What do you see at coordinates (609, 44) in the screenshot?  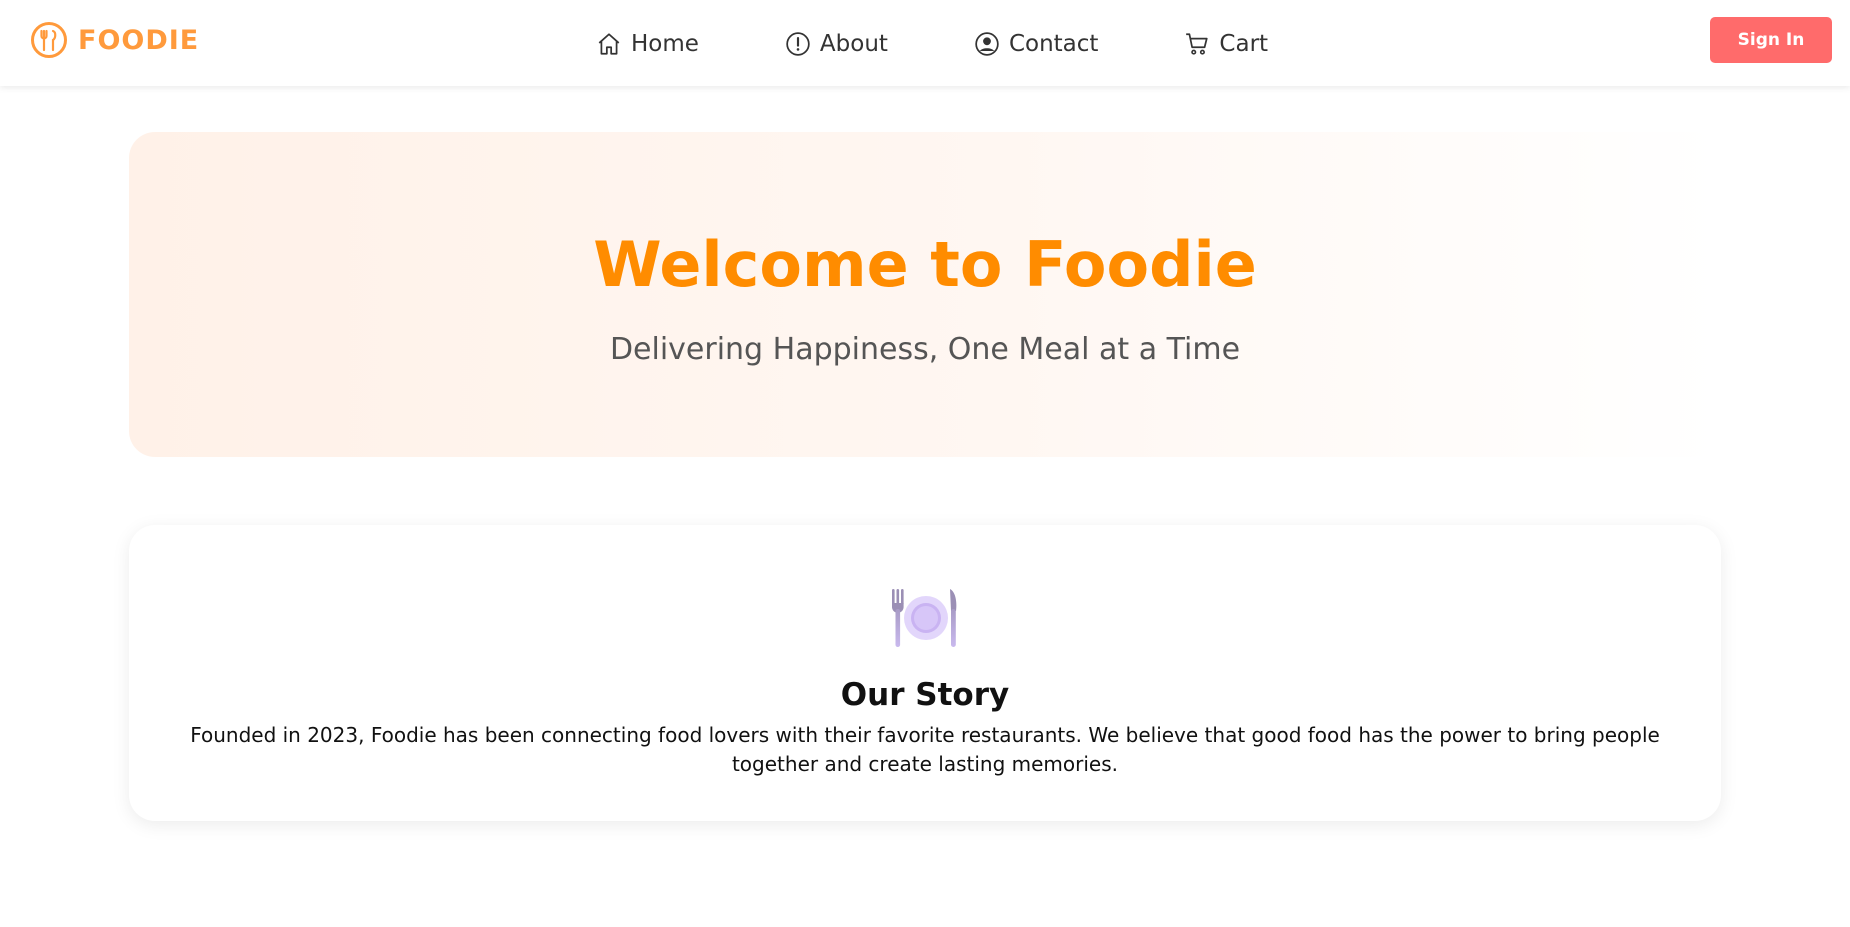 I see `home-icon` at bounding box center [609, 44].